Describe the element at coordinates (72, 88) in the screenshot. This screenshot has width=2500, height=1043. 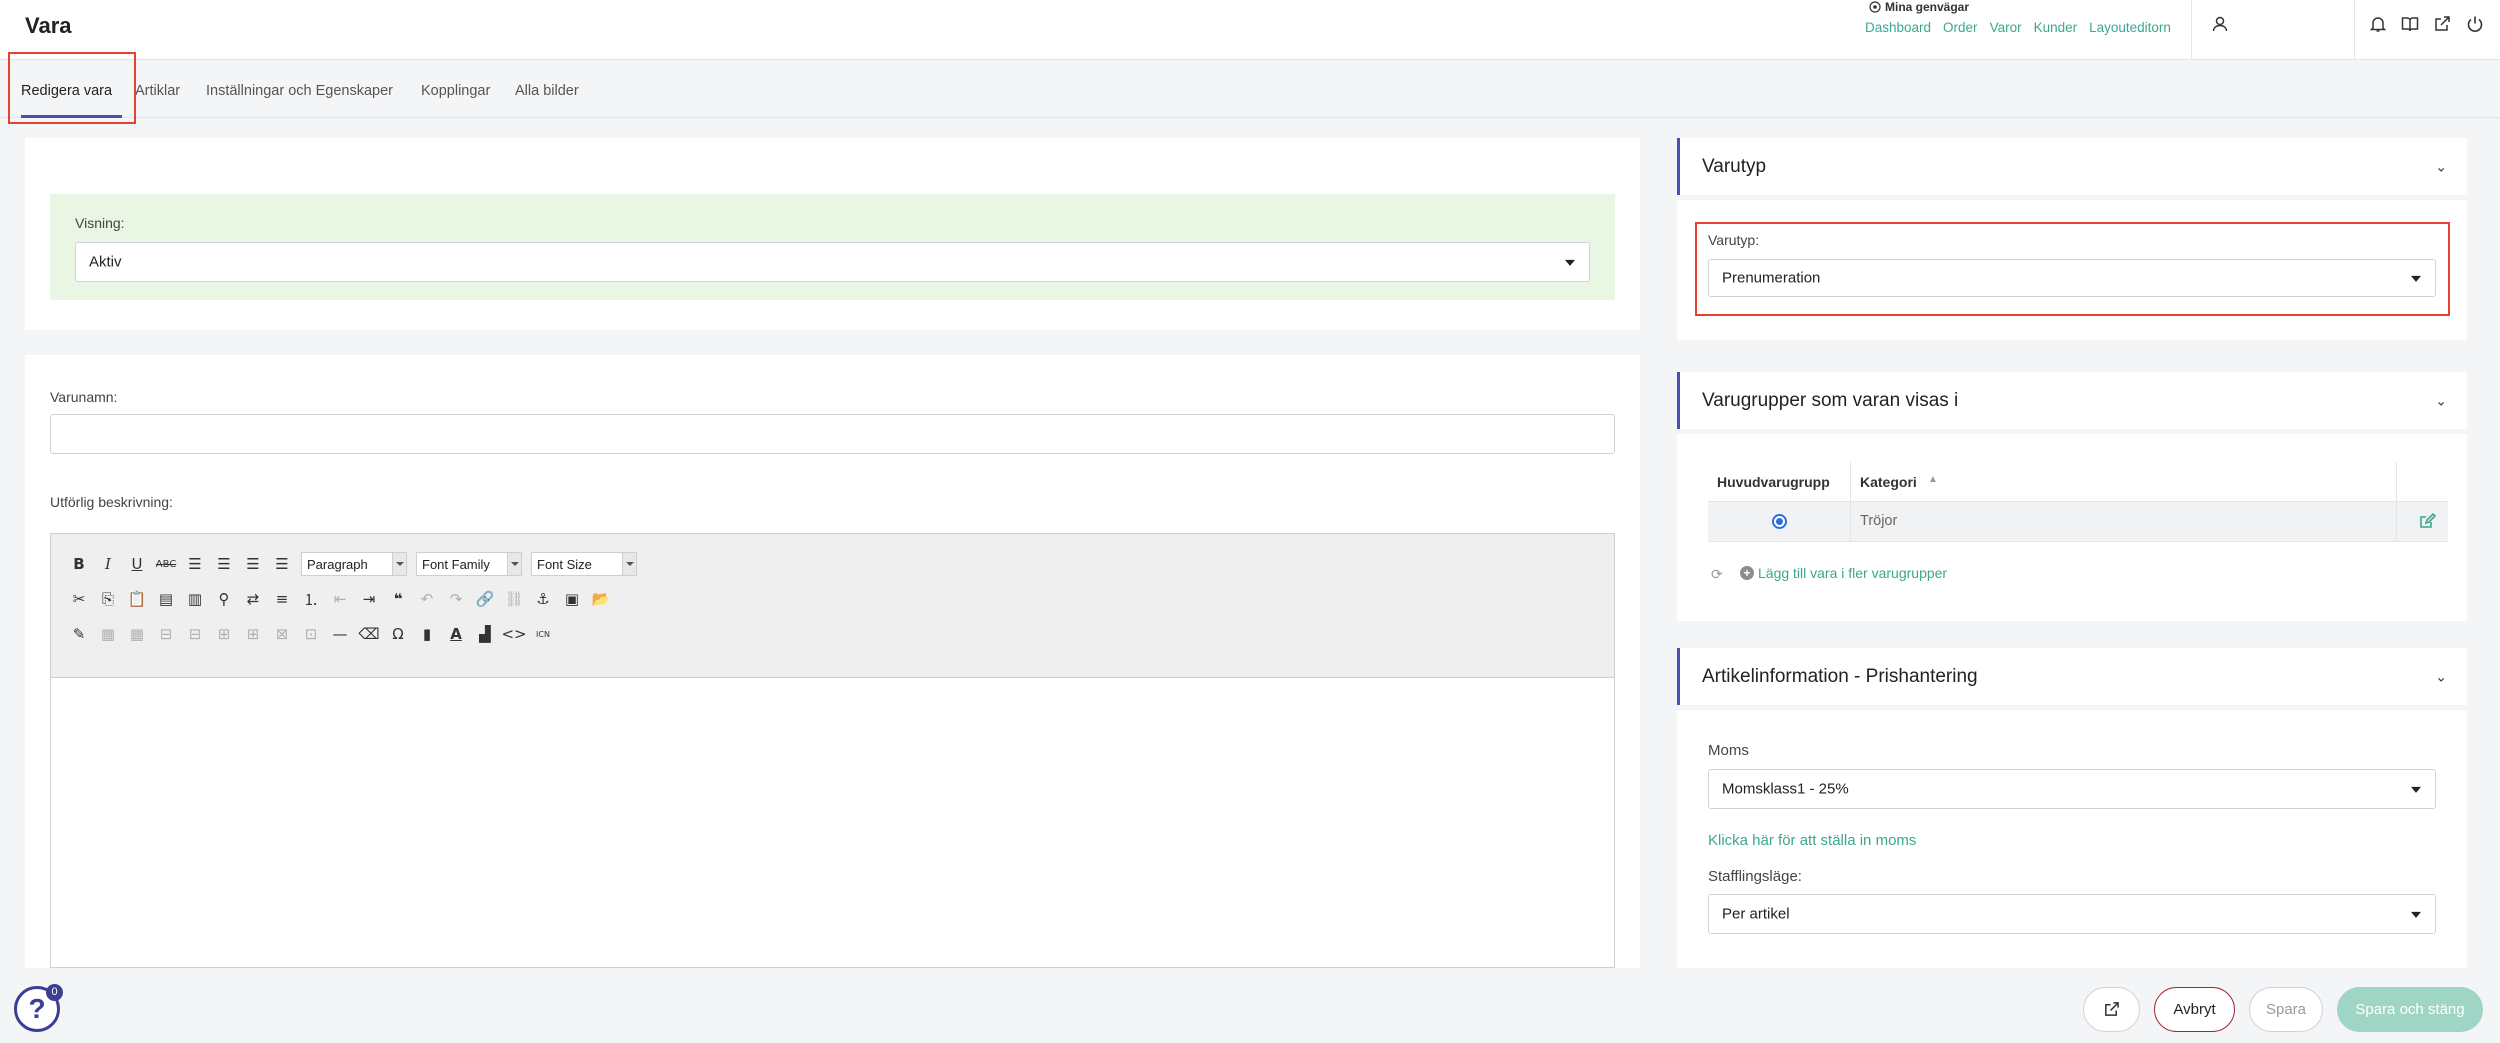
I see `highlight-box-tab` at that location.